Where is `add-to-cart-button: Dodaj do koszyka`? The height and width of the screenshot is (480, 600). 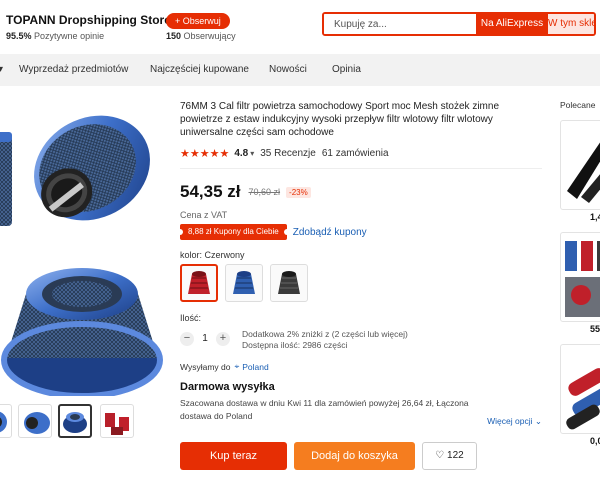 add-to-cart-button: Dodaj do koszyka is located at coordinates (354, 456).